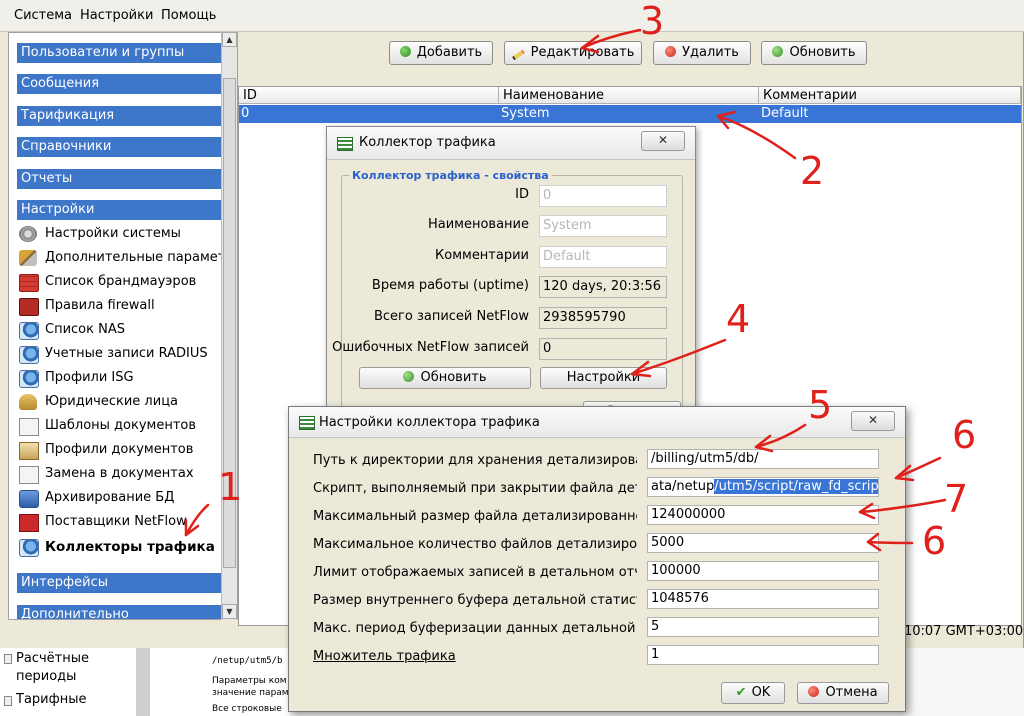  Describe the element at coordinates (603, 196) in the screenshot. I see `field-id: 0` at that location.